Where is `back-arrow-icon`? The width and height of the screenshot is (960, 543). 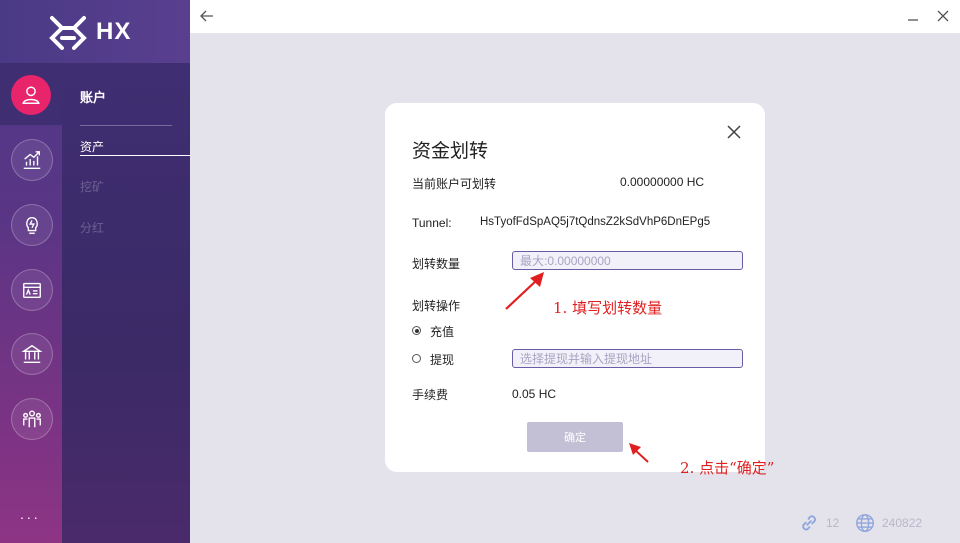
back-arrow-icon is located at coordinates (207, 16).